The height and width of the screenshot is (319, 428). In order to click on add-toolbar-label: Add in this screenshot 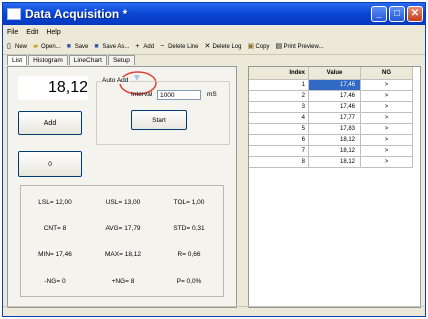, I will do `click(149, 46)`.